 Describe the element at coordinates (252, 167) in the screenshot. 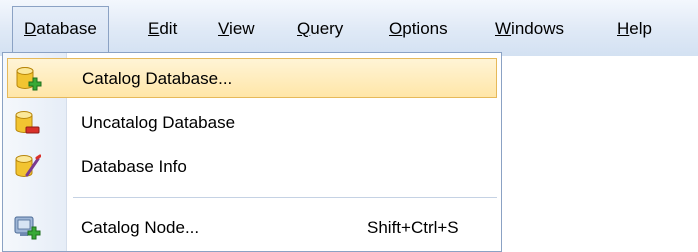

I see `menu-item-database-info: Database Info` at that location.